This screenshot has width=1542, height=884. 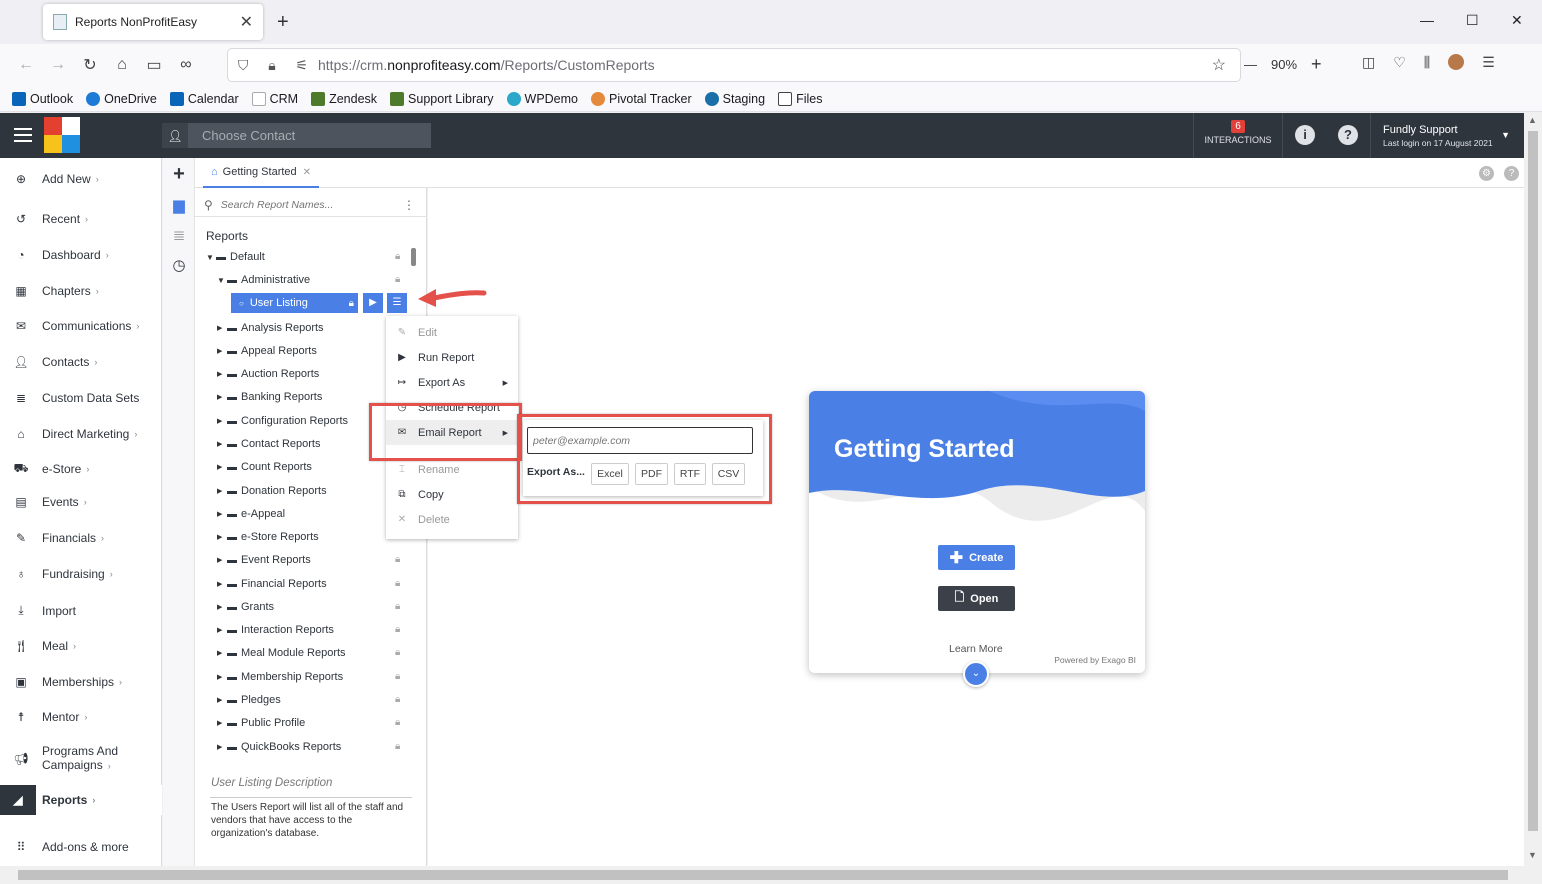 I want to click on tree-node-folder: ▶ ▬ Public Profile, so click(x=261, y=723).